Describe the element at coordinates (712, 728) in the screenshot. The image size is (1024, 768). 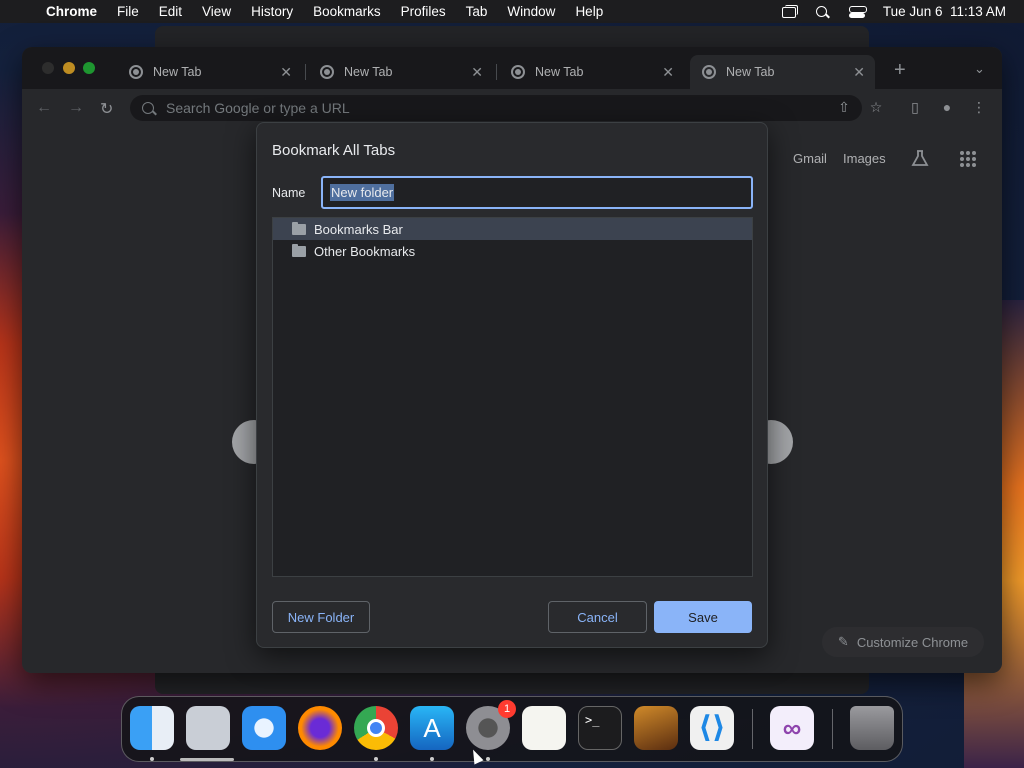
I see `vscode-icon: ⟨⟩` at that location.